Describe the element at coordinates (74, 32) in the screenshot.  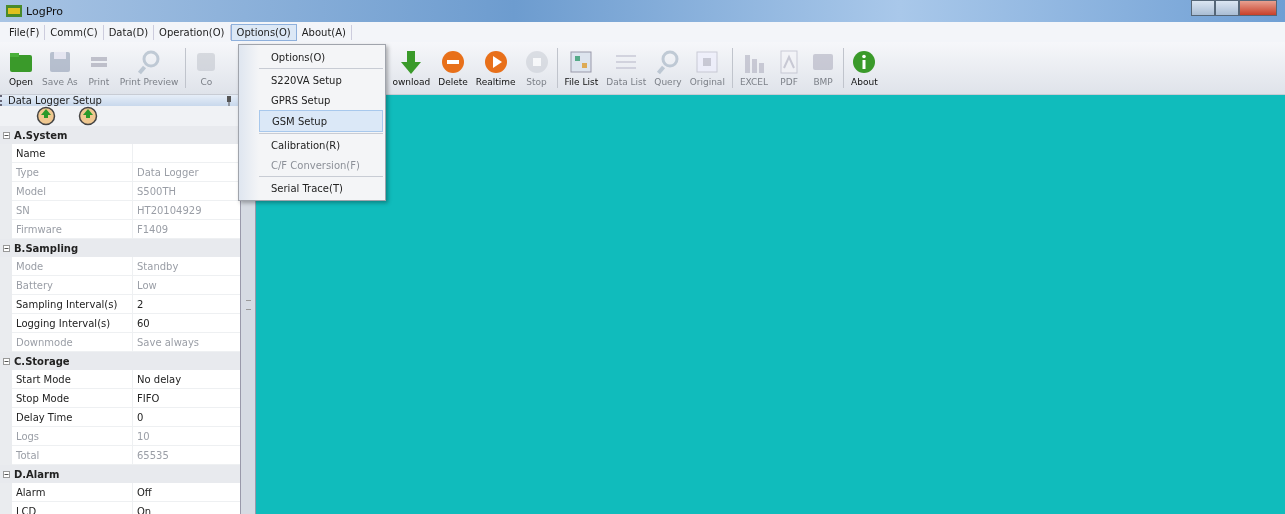
I see `menu-item: Comm(C)` at that location.